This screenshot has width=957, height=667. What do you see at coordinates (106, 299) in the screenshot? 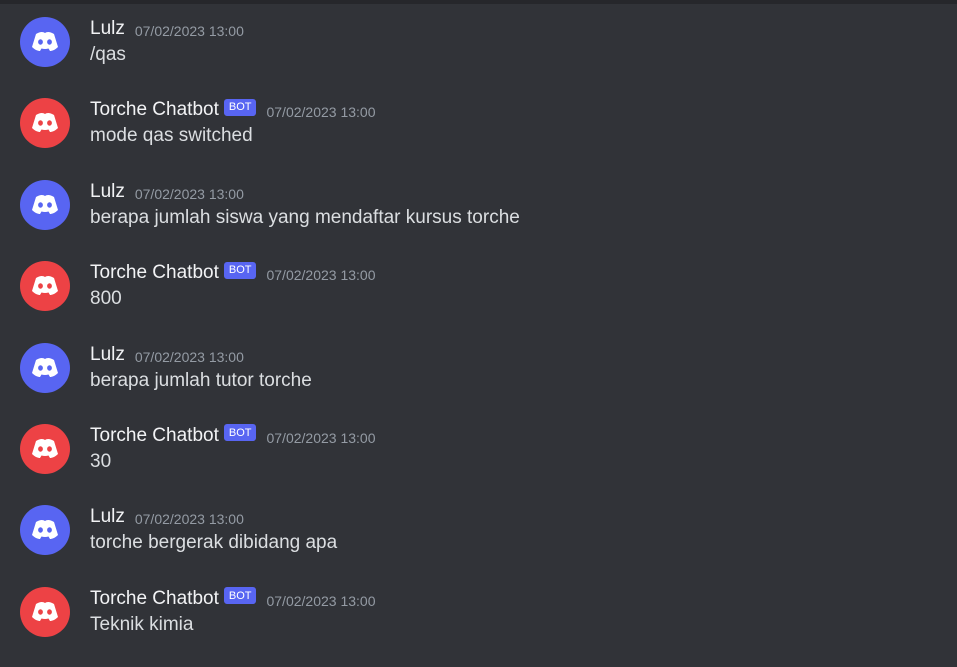
I see `message-content: 800` at bounding box center [106, 299].